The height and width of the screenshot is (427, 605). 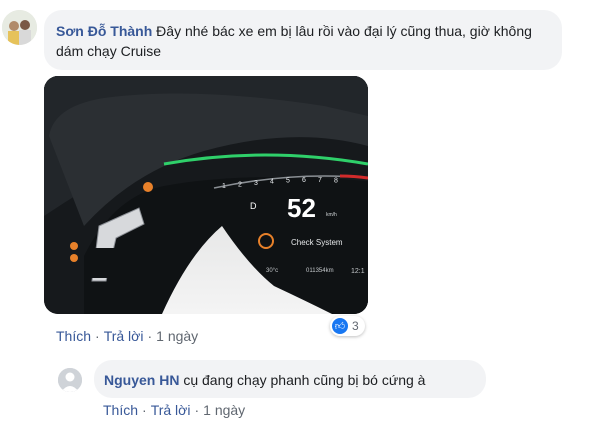 I want to click on comment-actions: Thích · Trả lời · 1 ngày, so click(x=127, y=336).